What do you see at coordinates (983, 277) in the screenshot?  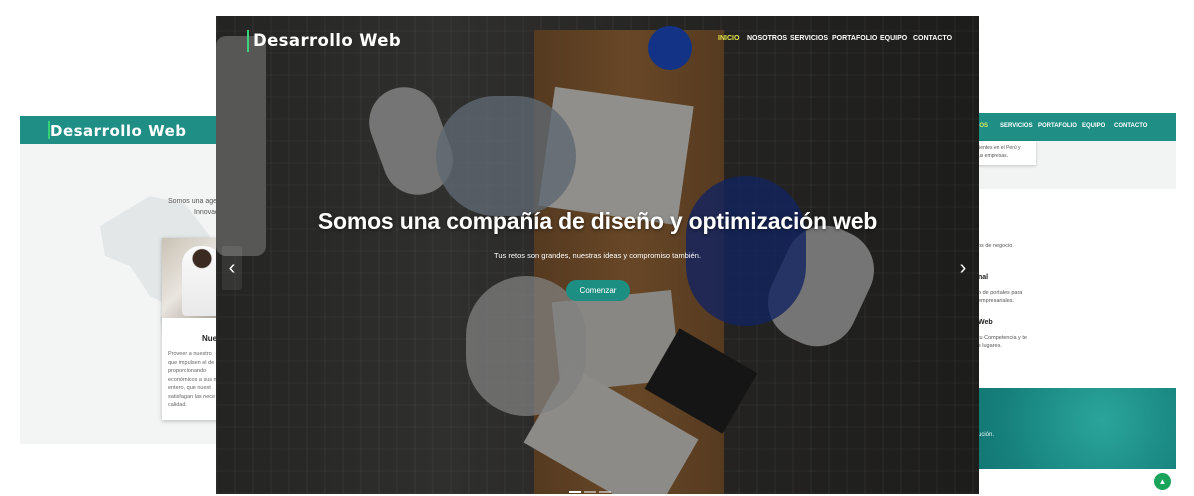 I see `service-heading: nal` at bounding box center [983, 277].